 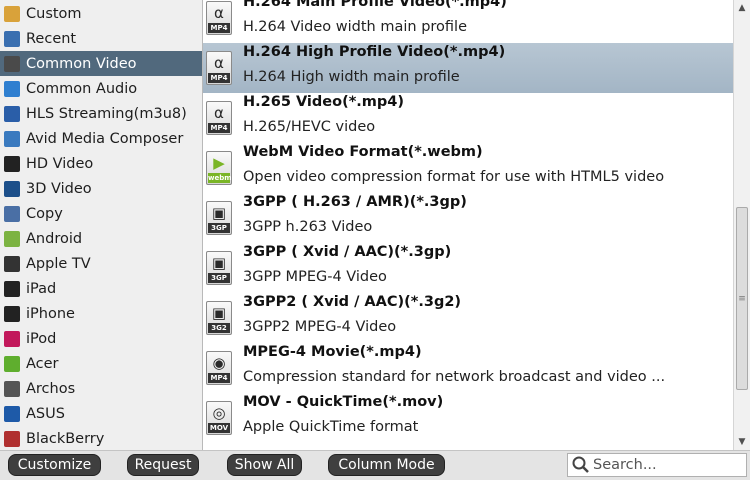 What do you see at coordinates (101, 363) in the screenshot?
I see `sidebar-item-acer: Acer` at bounding box center [101, 363].